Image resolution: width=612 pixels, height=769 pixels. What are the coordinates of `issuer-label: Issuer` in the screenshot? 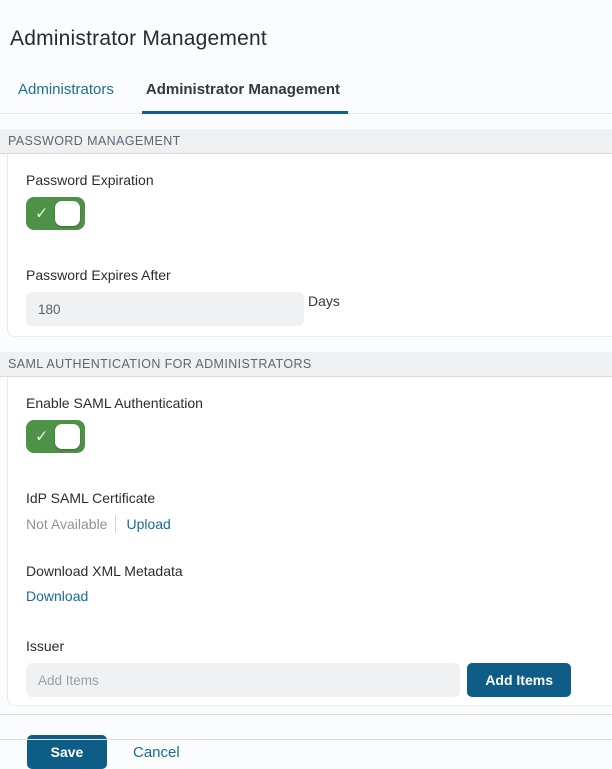 It's located at (45, 646).